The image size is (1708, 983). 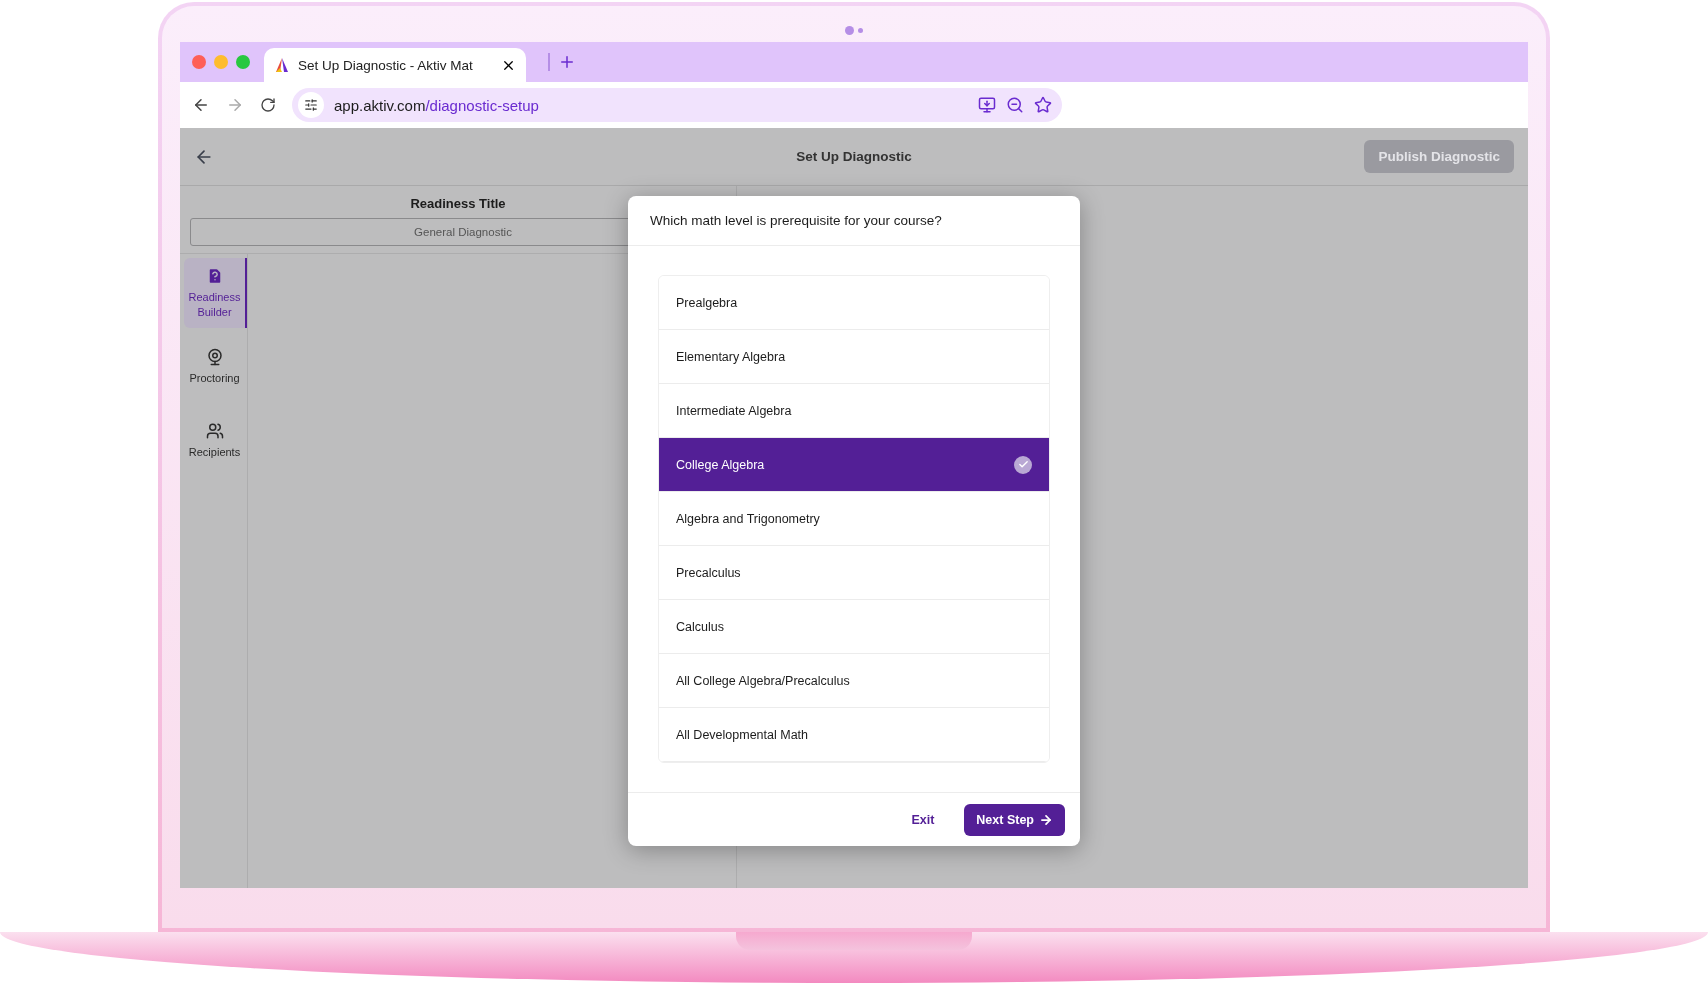 I want to click on url-text: app.aktiv.com/diagnostic-setup, so click(x=437, y=105).